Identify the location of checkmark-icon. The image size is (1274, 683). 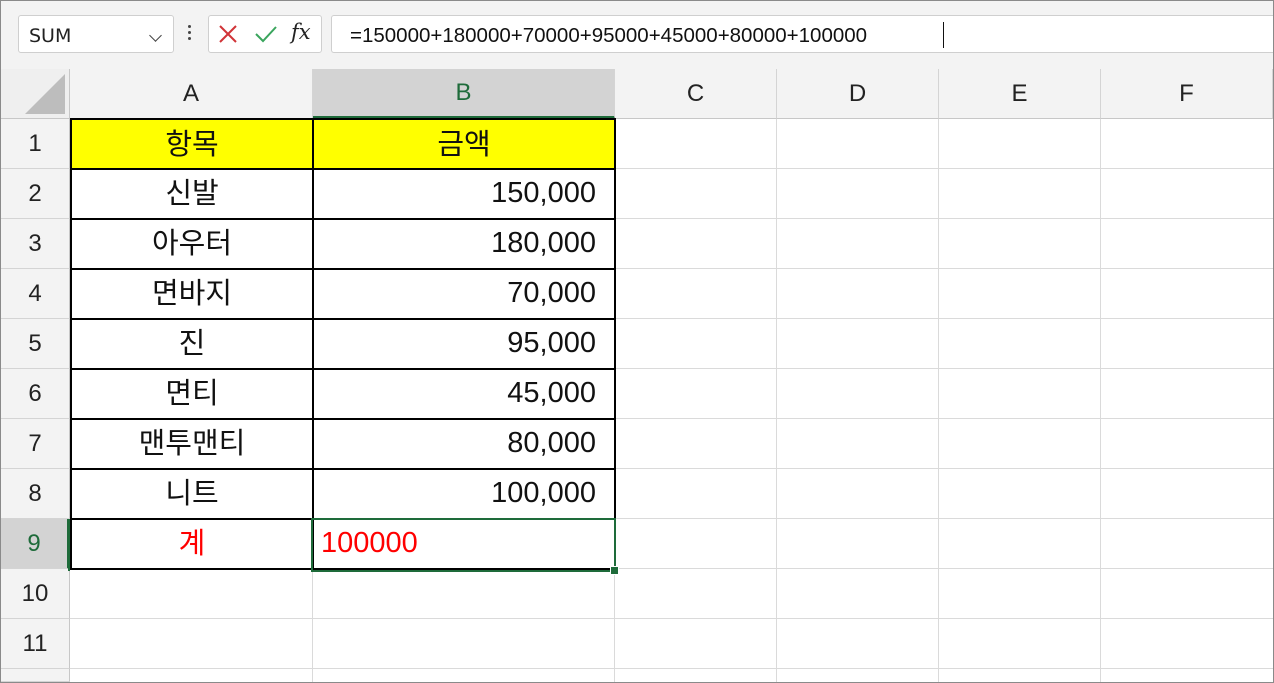
(266, 34).